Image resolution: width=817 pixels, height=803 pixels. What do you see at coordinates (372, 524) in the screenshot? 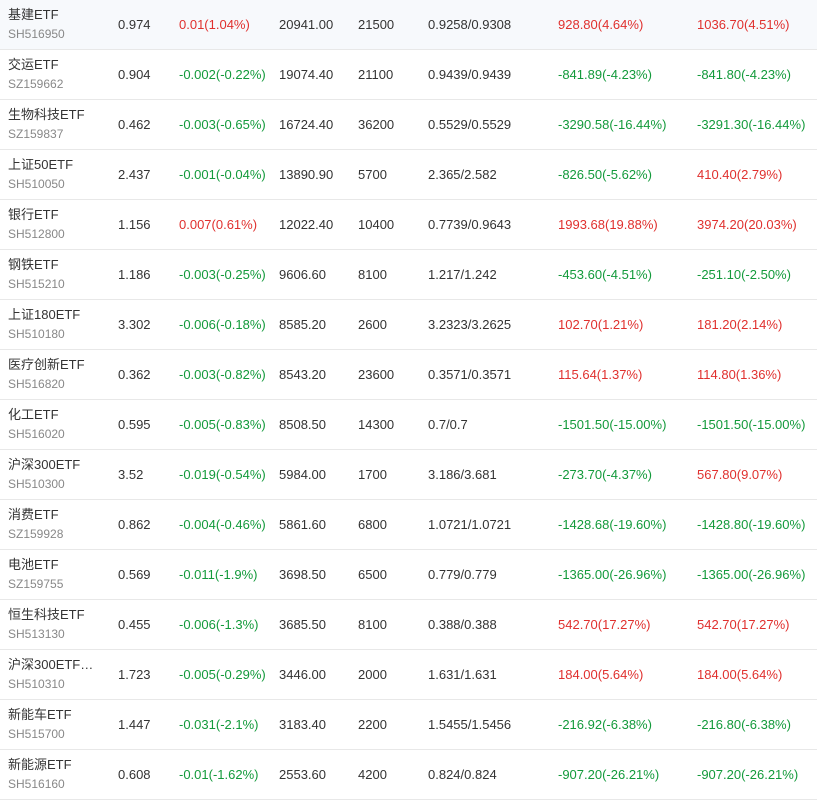
I see `quantity-cell: 6800` at bounding box center [372, 524].